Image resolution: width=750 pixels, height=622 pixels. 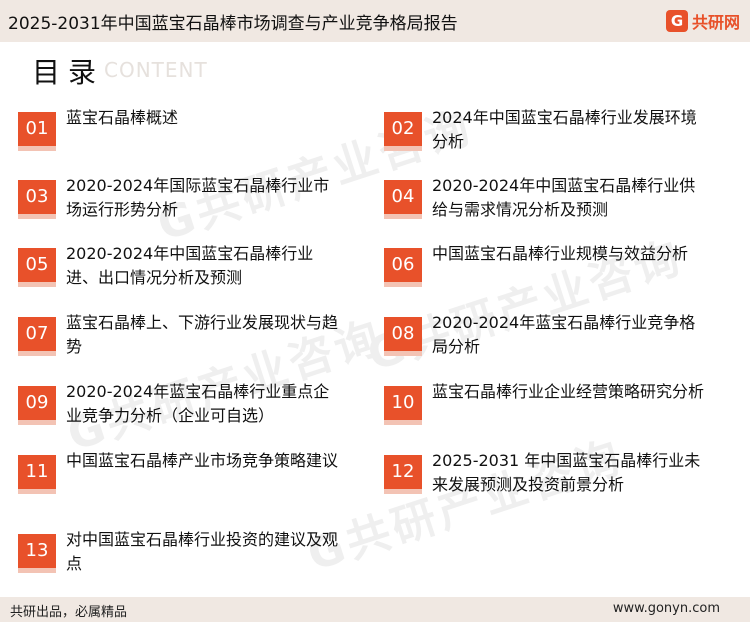 What do you see at coordinates (37, 474) in the screenshot?
I see `toc-item-number: 11` at bounding box center [37, 474].